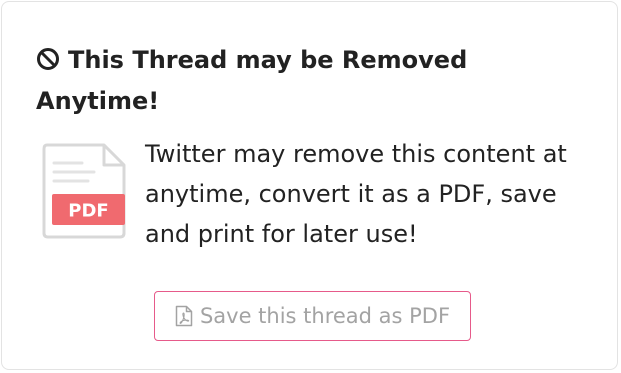  What do you see at coordinates (48, 59) in the screenshot?
I see `ban-icon` at bounding box center [48, 59].